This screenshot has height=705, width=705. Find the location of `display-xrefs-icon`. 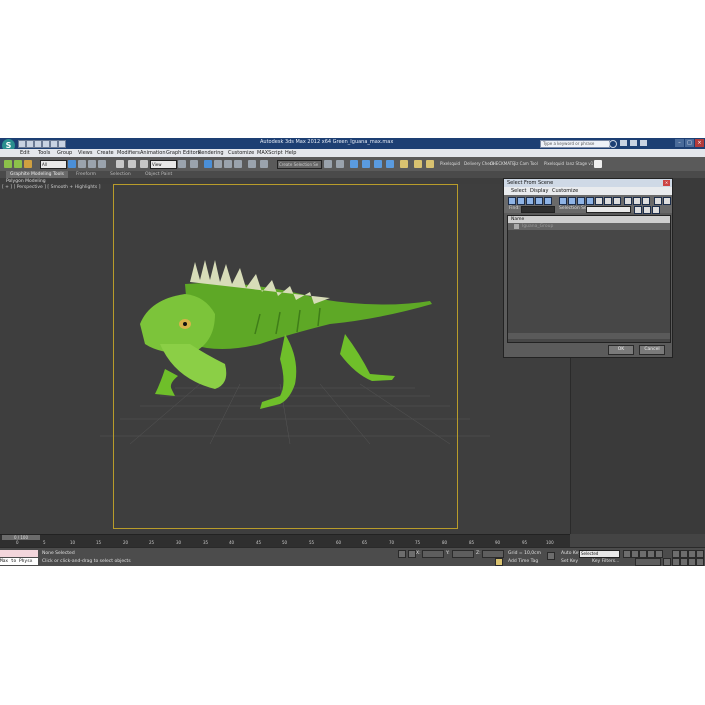

display-xrefs-icon is located at coordinates (581, 201).